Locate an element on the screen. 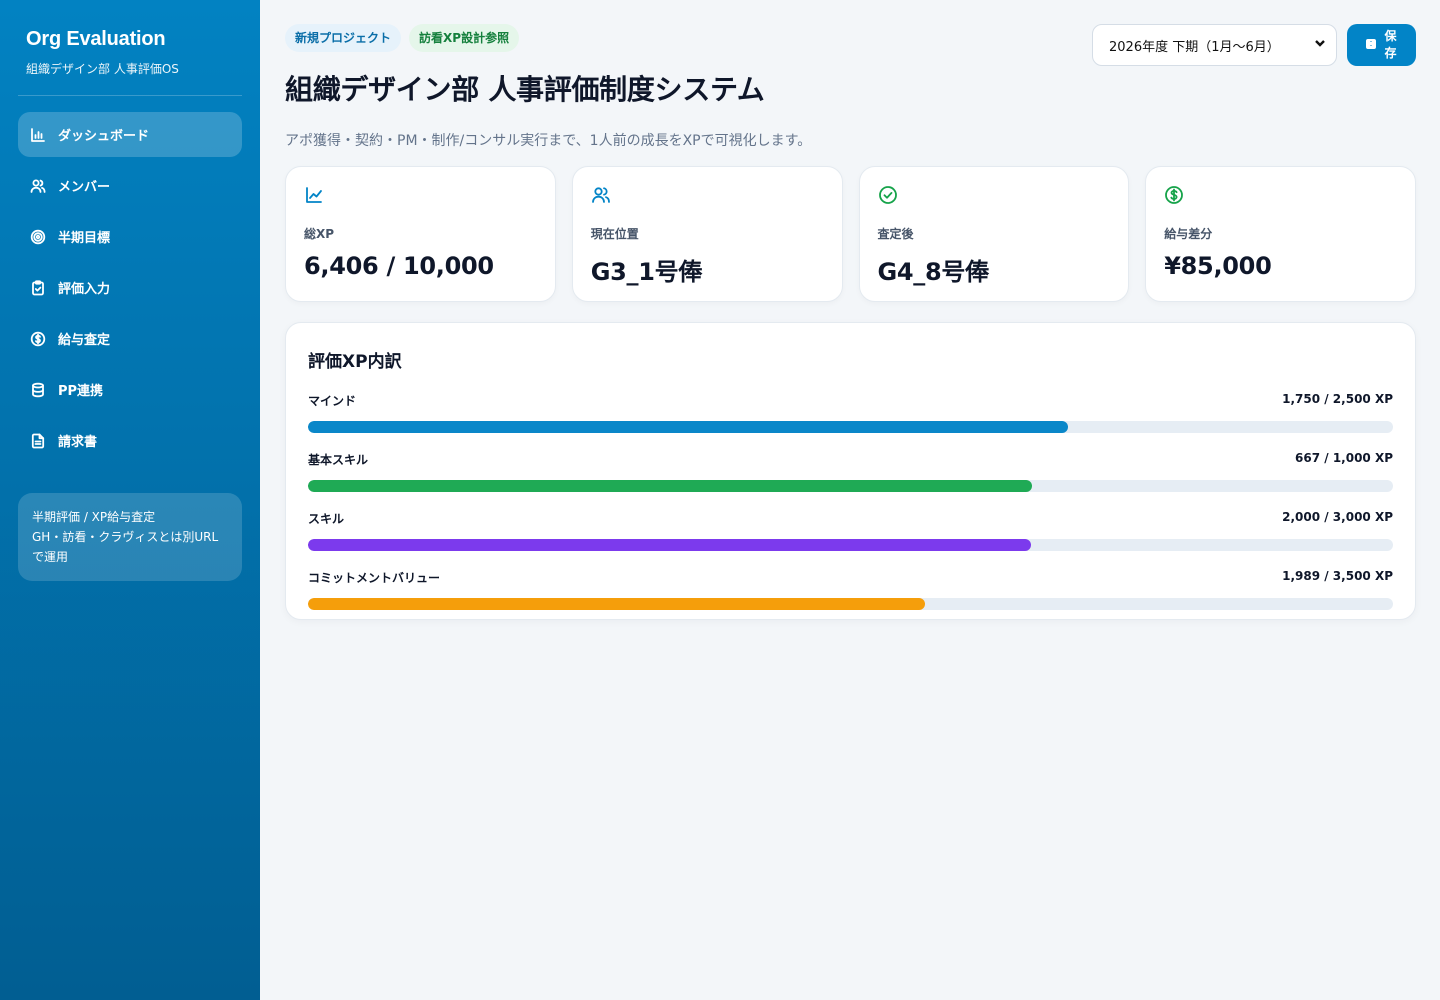  xp-row: 基本スキル 667 / 1,000 XP is located at coordinates (850, 471).